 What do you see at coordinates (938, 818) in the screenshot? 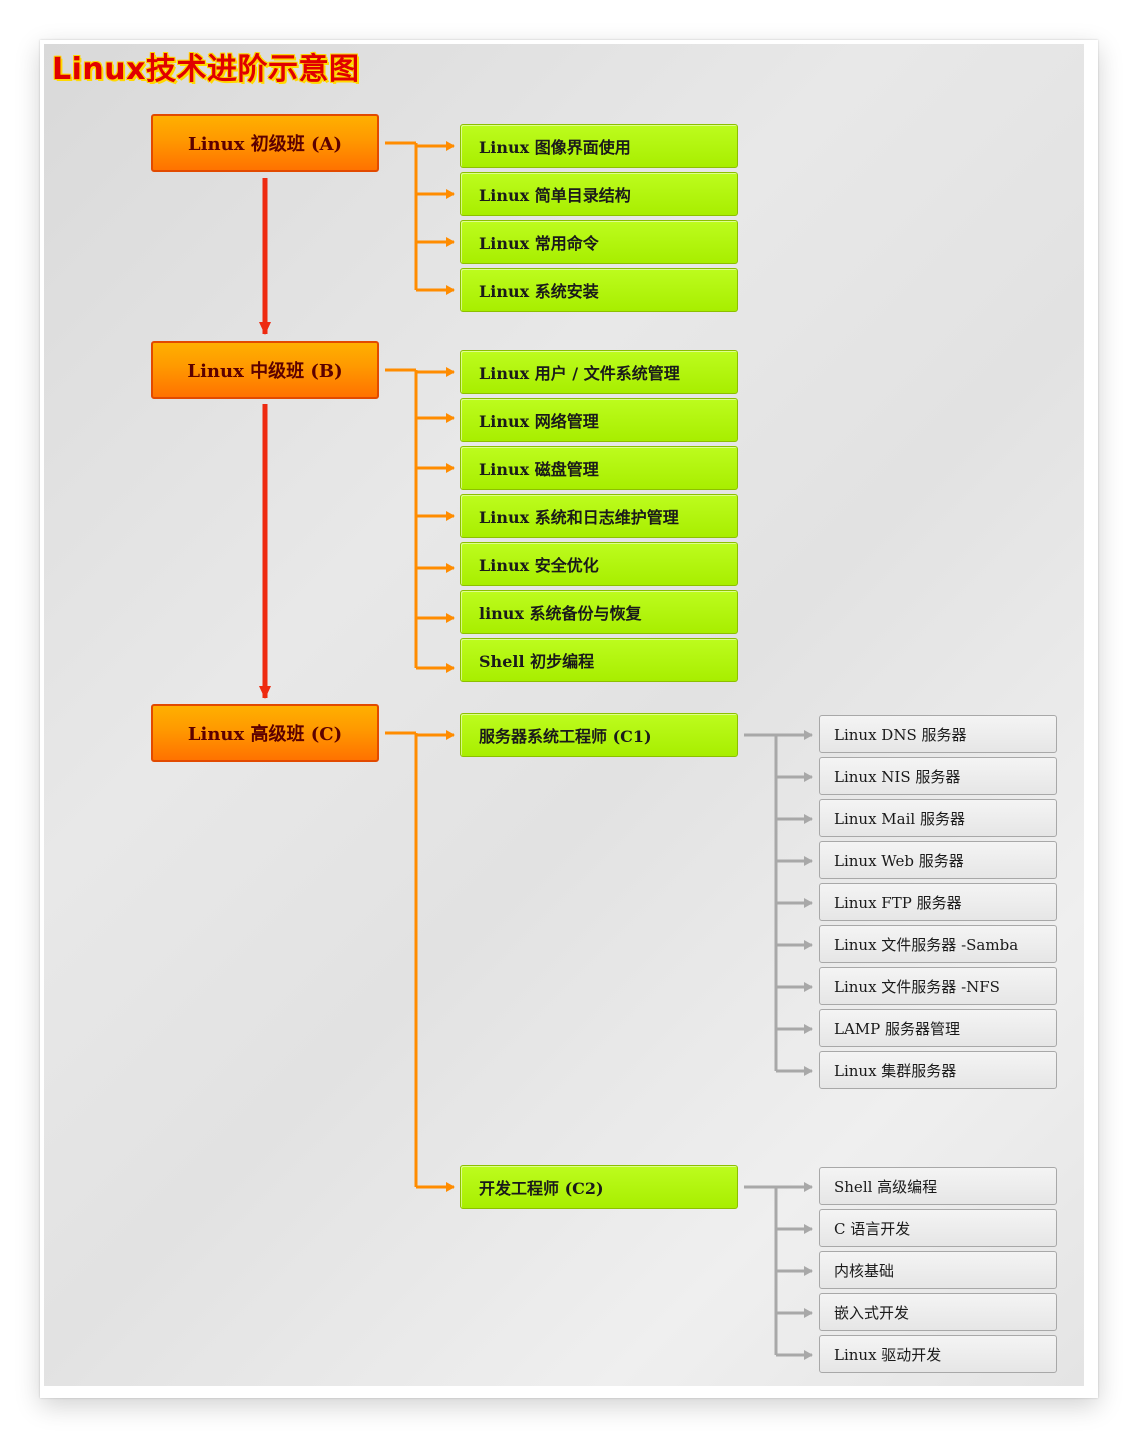
I see `c1-item: Linux Mail 服务器` at bounding box center [938, 818].